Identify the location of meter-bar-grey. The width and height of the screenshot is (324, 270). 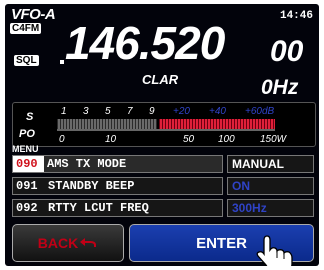
(107, 124).